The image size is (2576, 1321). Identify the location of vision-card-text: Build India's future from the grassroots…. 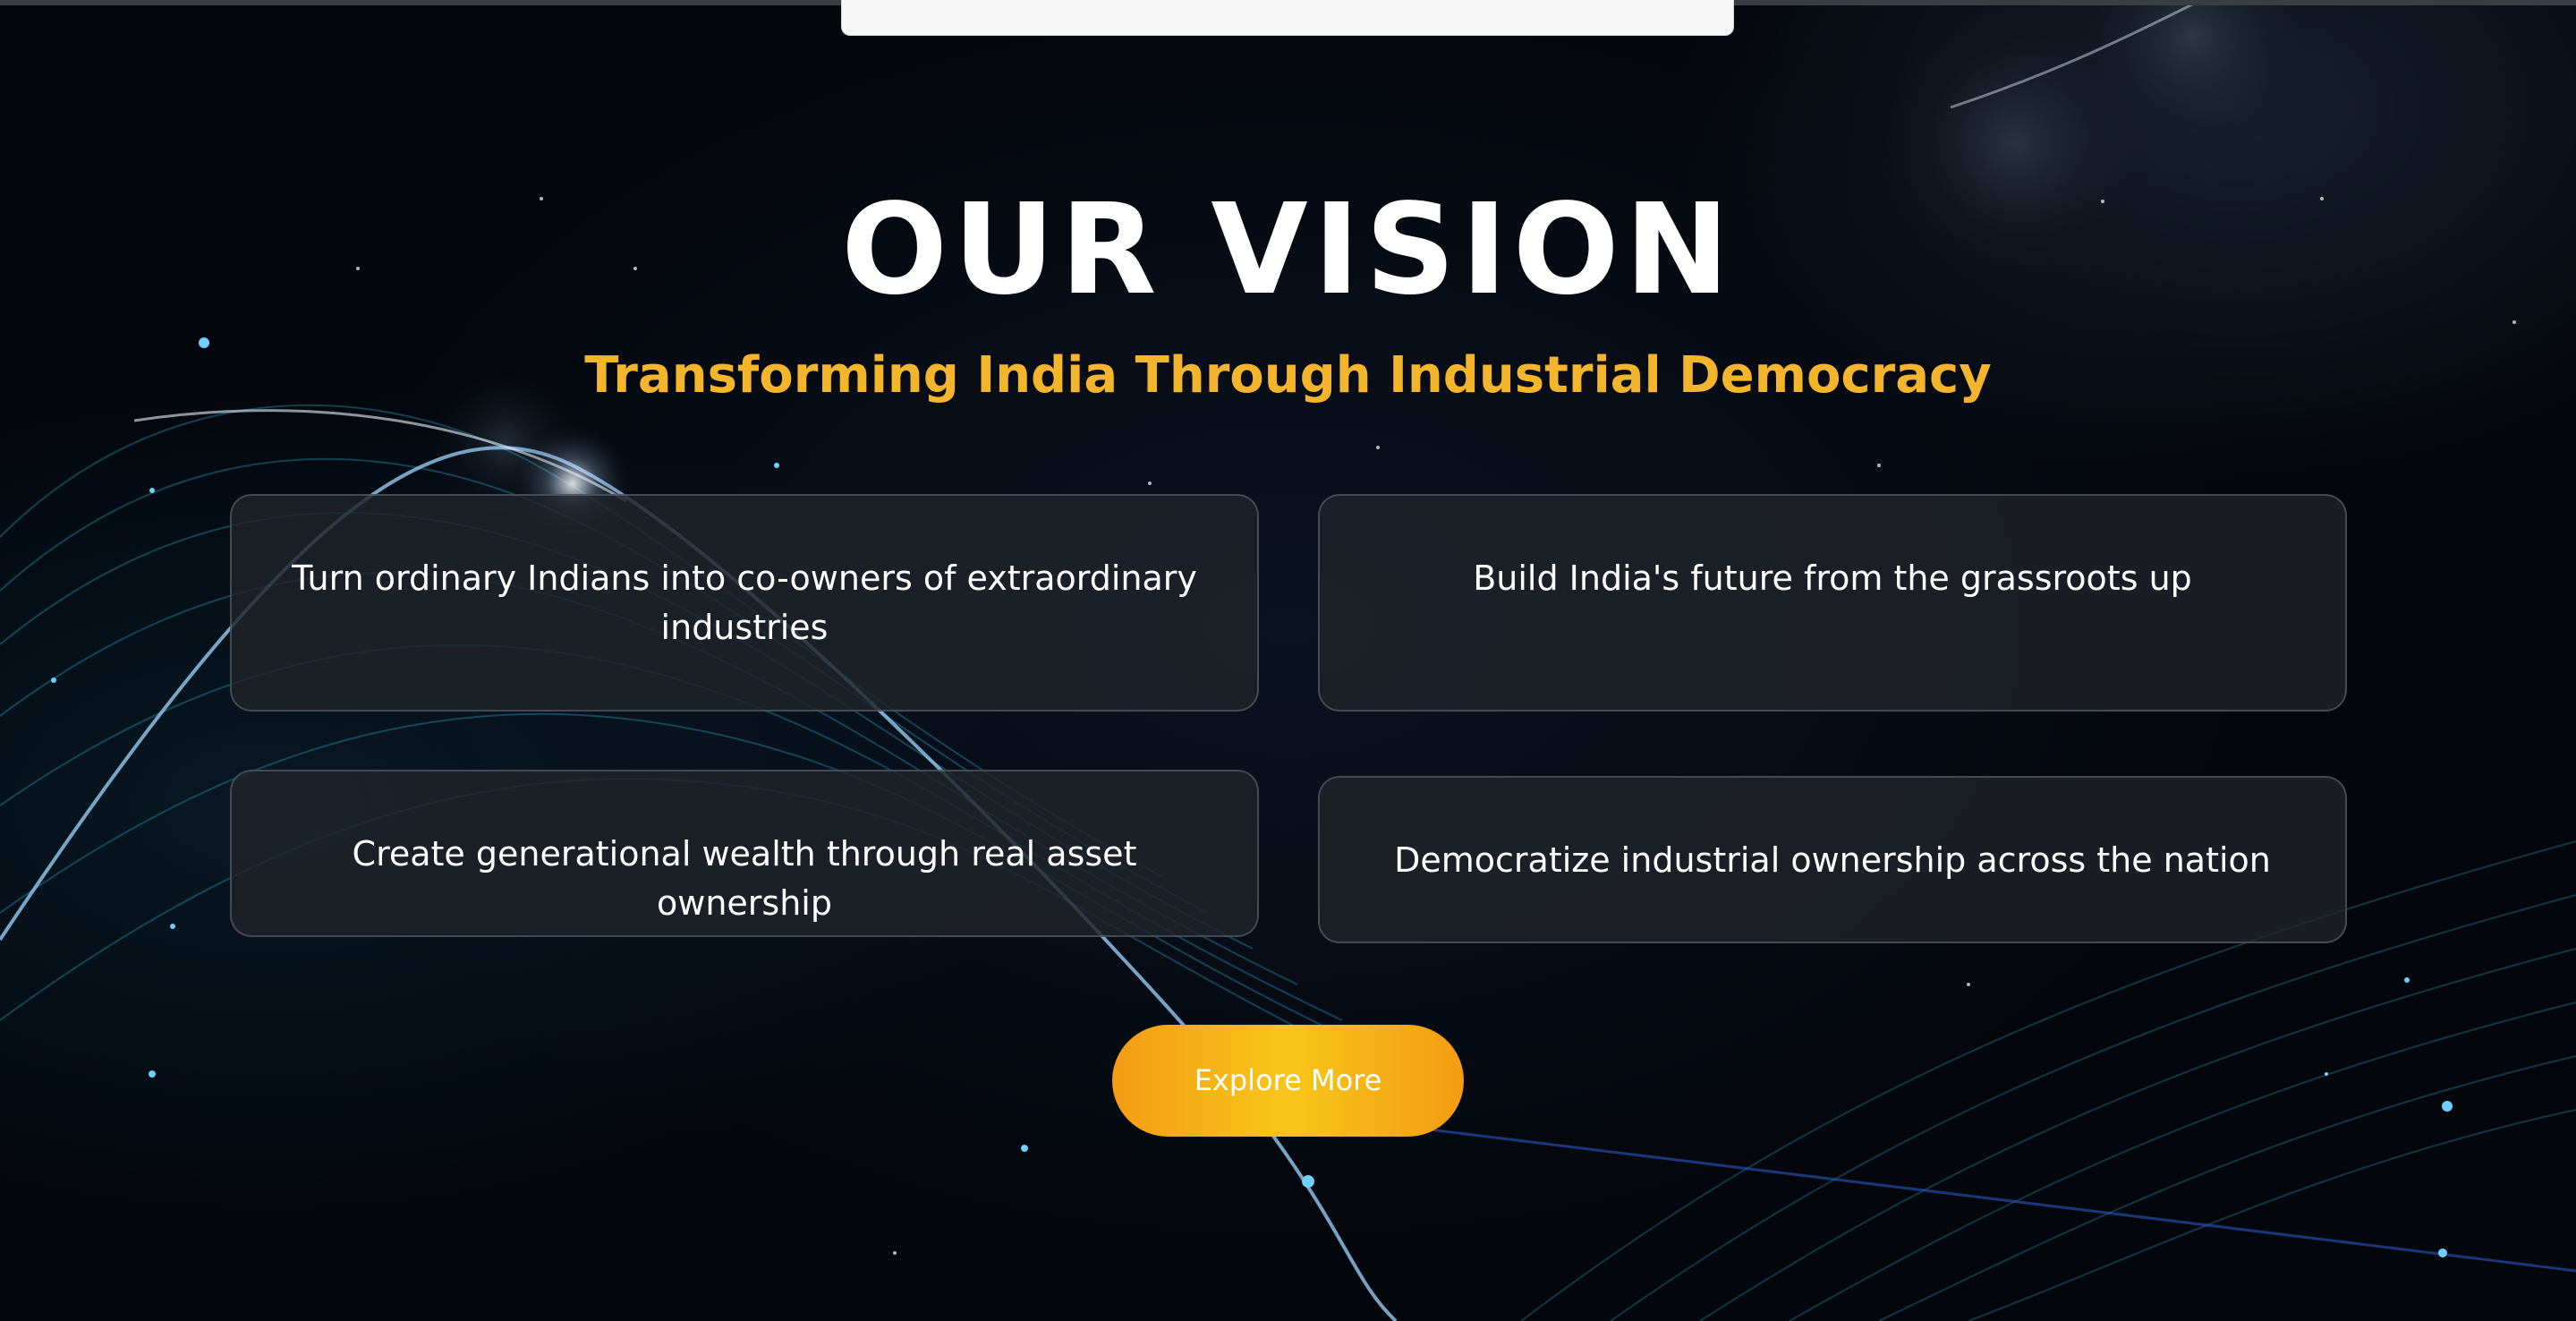
(1832, 578).